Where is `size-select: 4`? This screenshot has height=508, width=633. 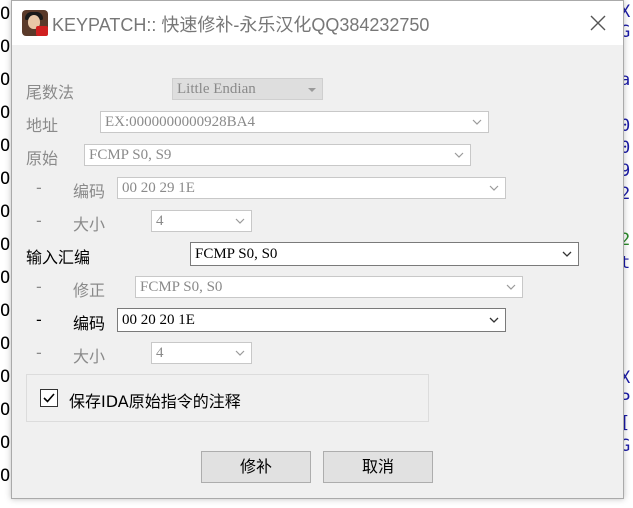 size-select: 4 is located at coordinates (201, 353).